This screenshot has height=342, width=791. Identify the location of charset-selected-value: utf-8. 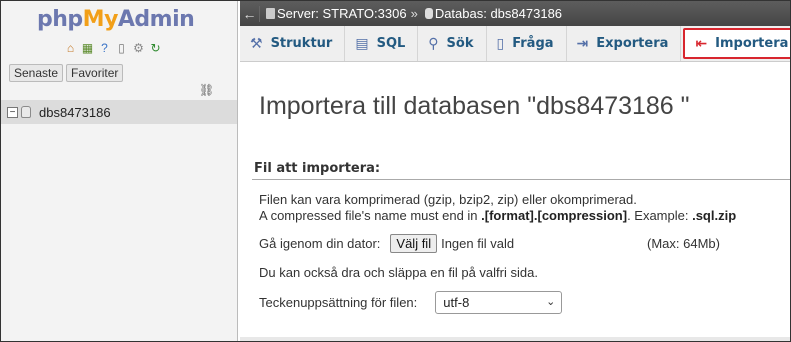
(456, 302).